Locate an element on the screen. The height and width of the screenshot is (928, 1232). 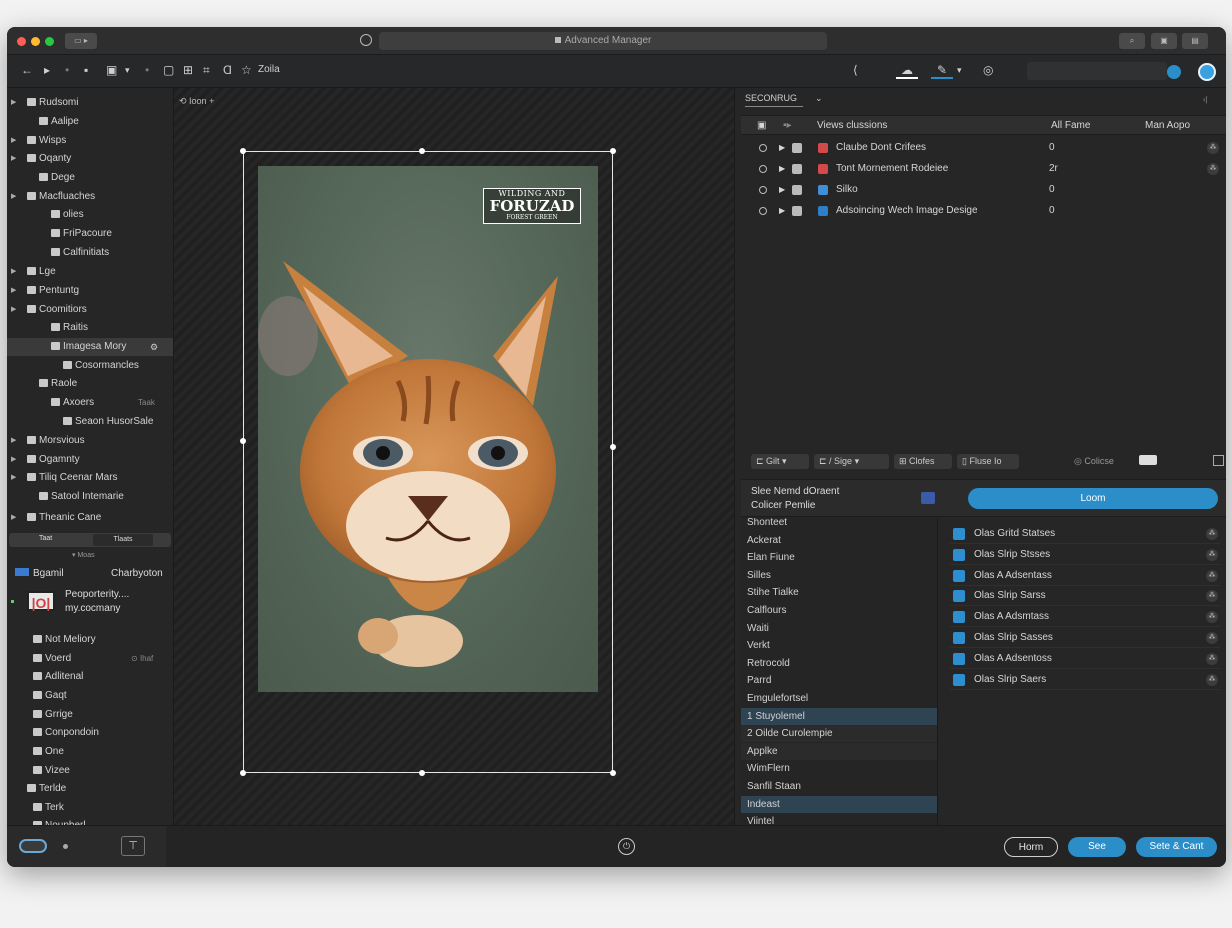
list-item: WimFlern is located at coordinates (839, 768).